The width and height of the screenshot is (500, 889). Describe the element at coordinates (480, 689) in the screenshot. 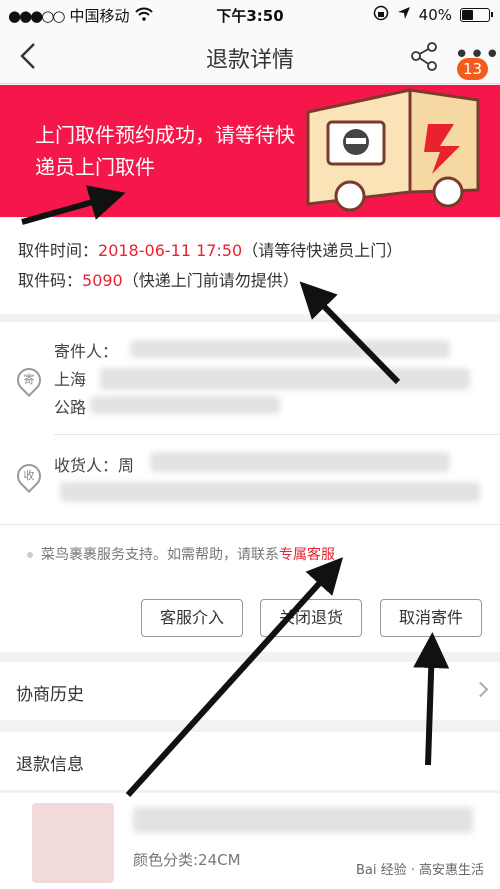

I see `chevron-right-icon` at that location.